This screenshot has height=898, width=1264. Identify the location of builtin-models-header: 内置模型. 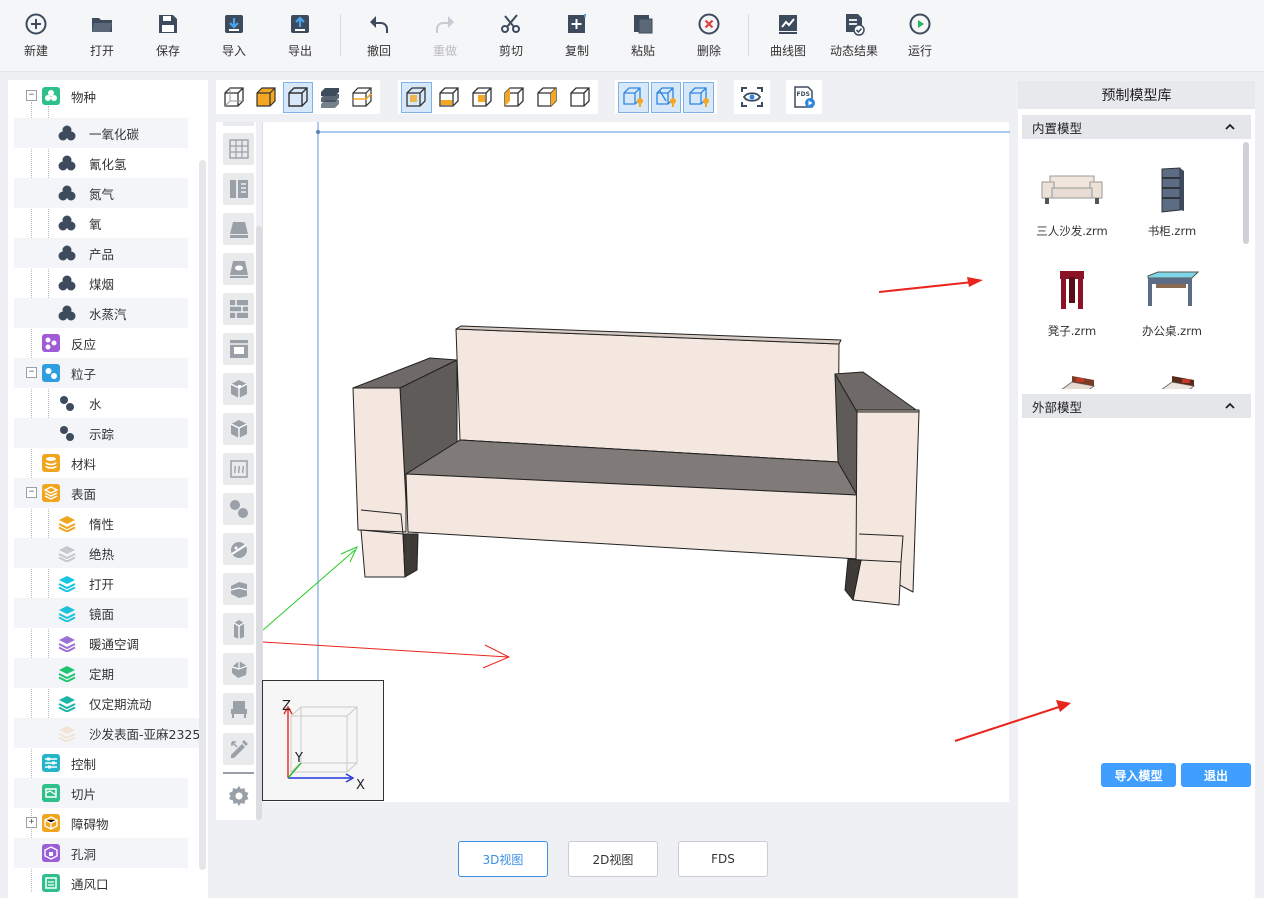
(1136, 127).